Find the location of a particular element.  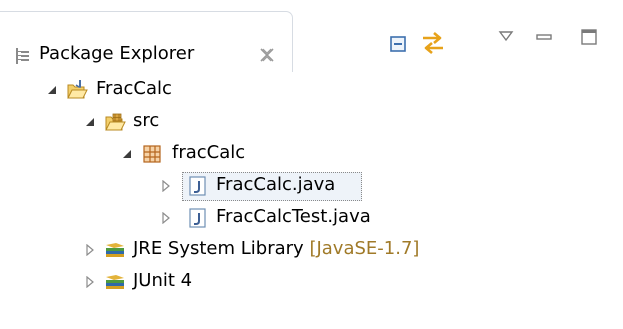

tree-item-file: FracCalcTest.java is located at coordinates (311, 218).